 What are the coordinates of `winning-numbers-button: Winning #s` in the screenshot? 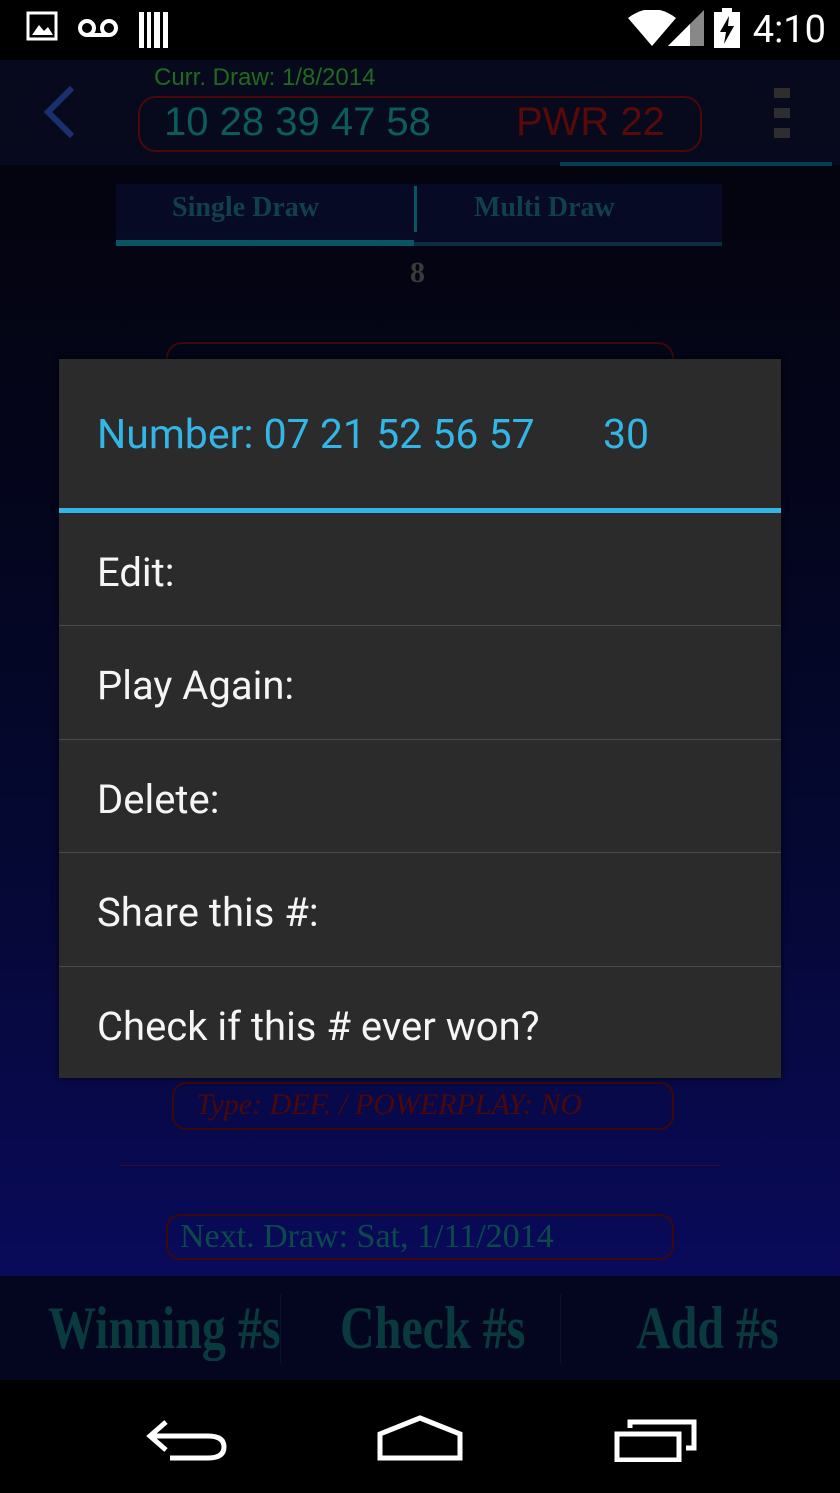 It's located at (164, 1328).